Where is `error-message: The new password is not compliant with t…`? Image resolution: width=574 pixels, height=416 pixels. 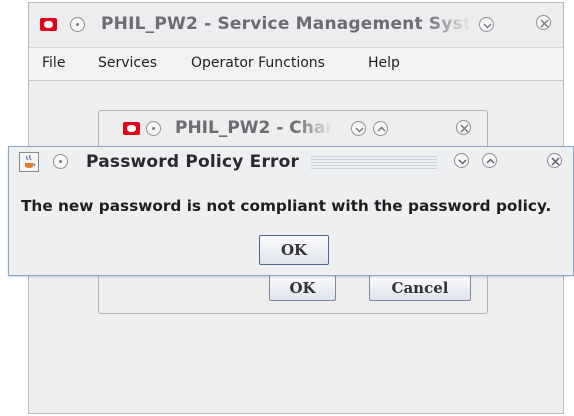
error-message: The new password is not compliant with t… is located at coordinates (286, 206).